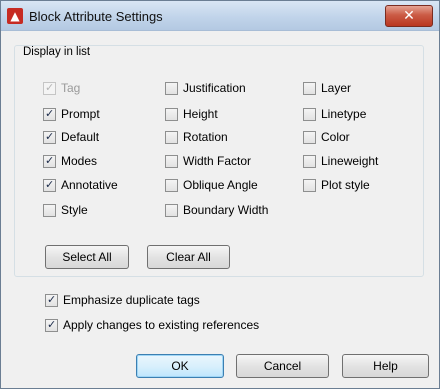  I want to click on clear-all-button: Clear All, so click(188, 257).